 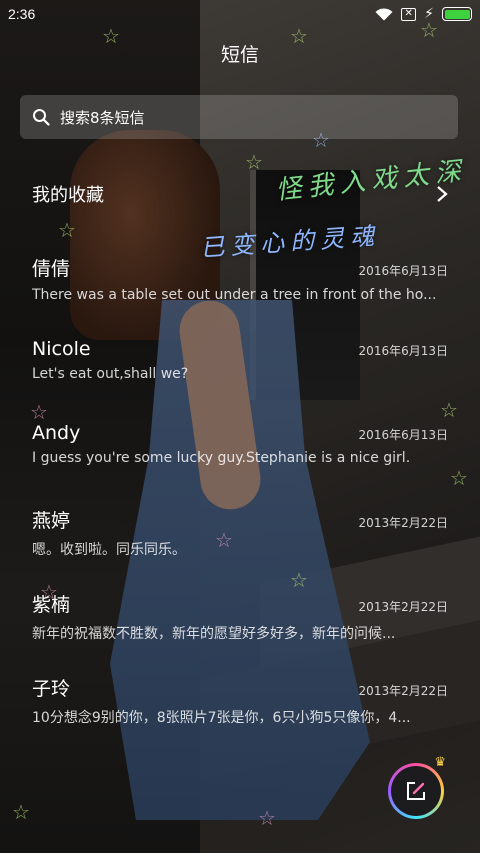 I want to click on thread-contact-name: 子玲, so click(x=51, y=689).